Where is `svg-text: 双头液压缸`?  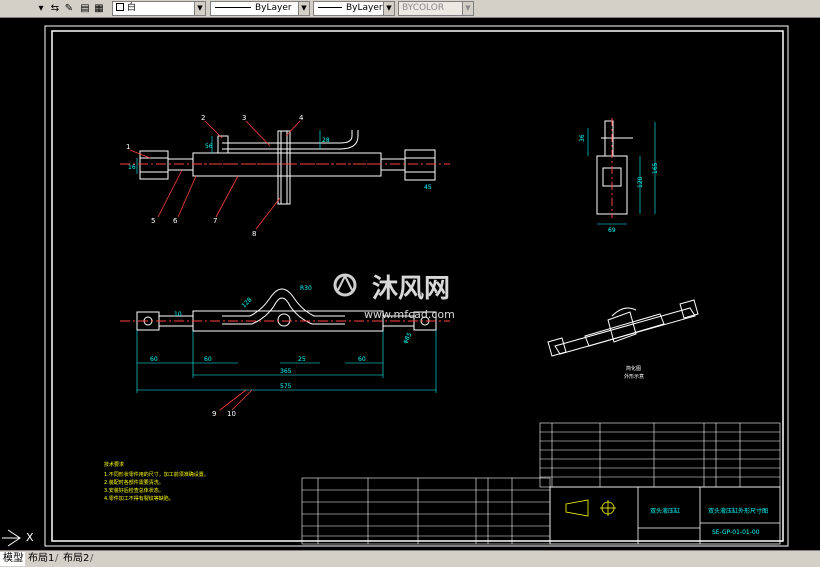
svg-text: 双头液压缸 is located at coordinates (665, 511).